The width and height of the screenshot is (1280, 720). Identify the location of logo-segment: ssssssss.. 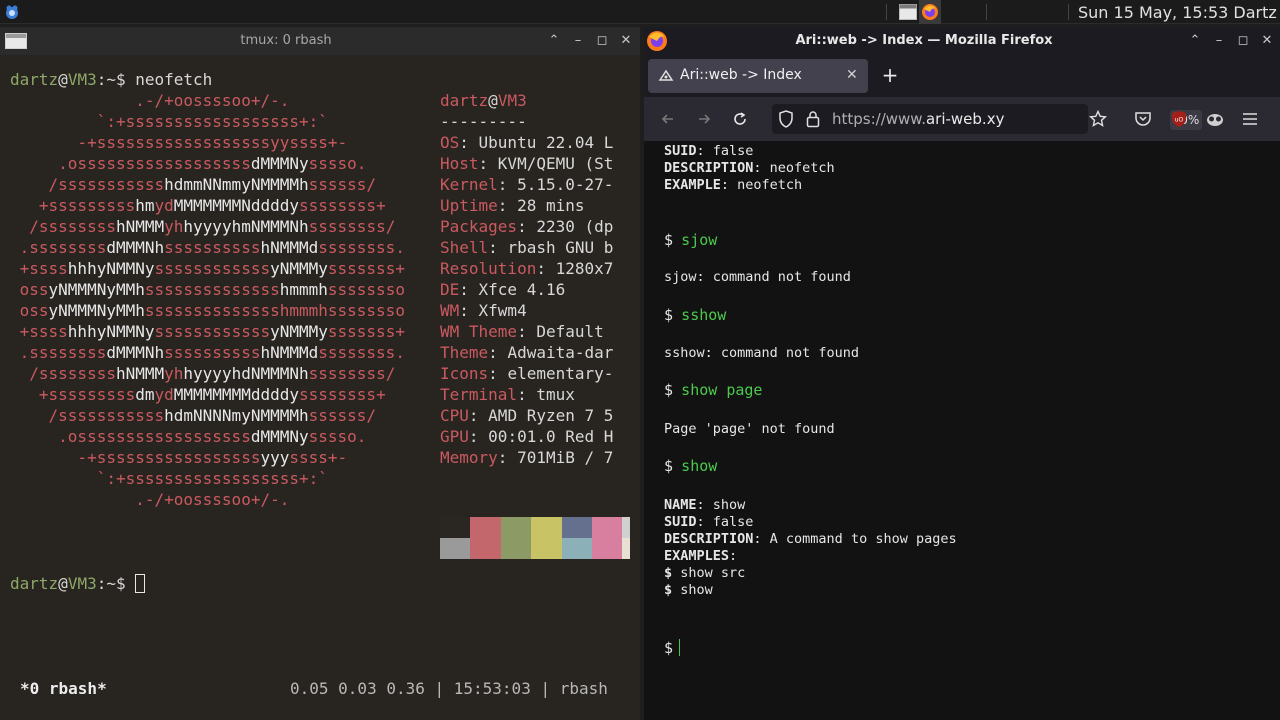
(361, 247).